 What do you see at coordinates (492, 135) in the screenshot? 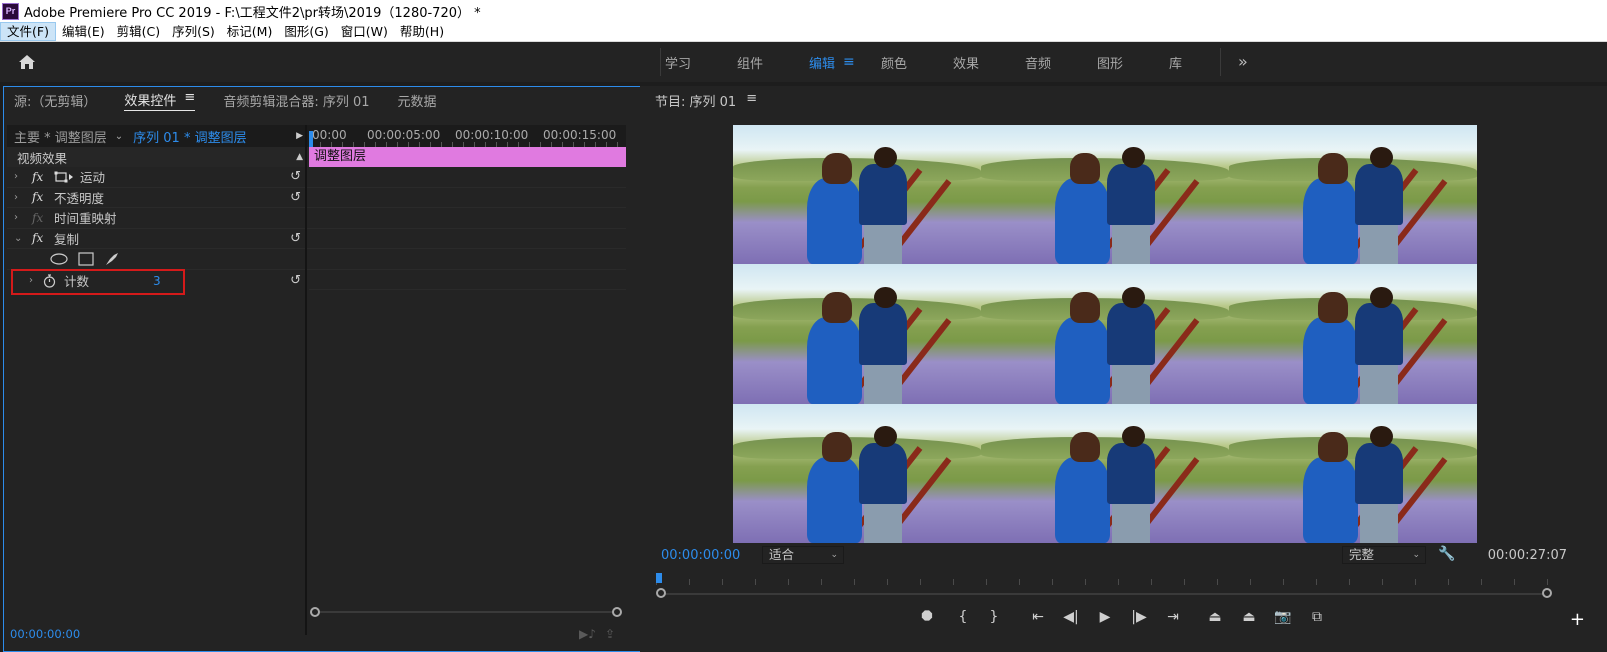
I see `ruler-time: 00:00:10:00` at bounding box center [492, 135].